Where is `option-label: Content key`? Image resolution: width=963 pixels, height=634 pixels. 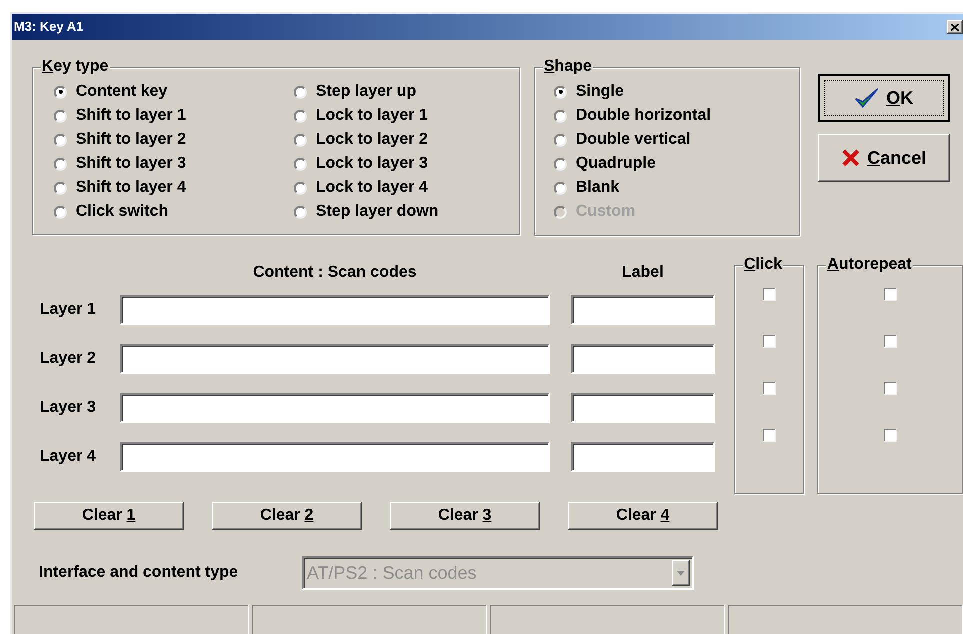
option-label: Content key is located at coordinates (122, 92).